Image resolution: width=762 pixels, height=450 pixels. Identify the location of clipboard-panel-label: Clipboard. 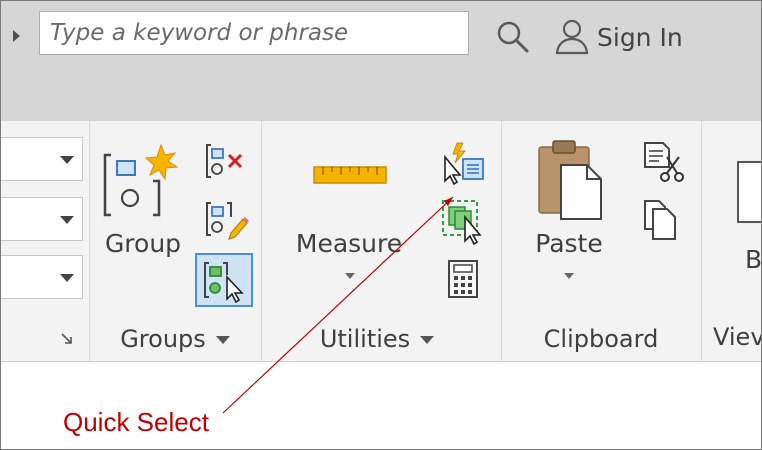
(601, 339).